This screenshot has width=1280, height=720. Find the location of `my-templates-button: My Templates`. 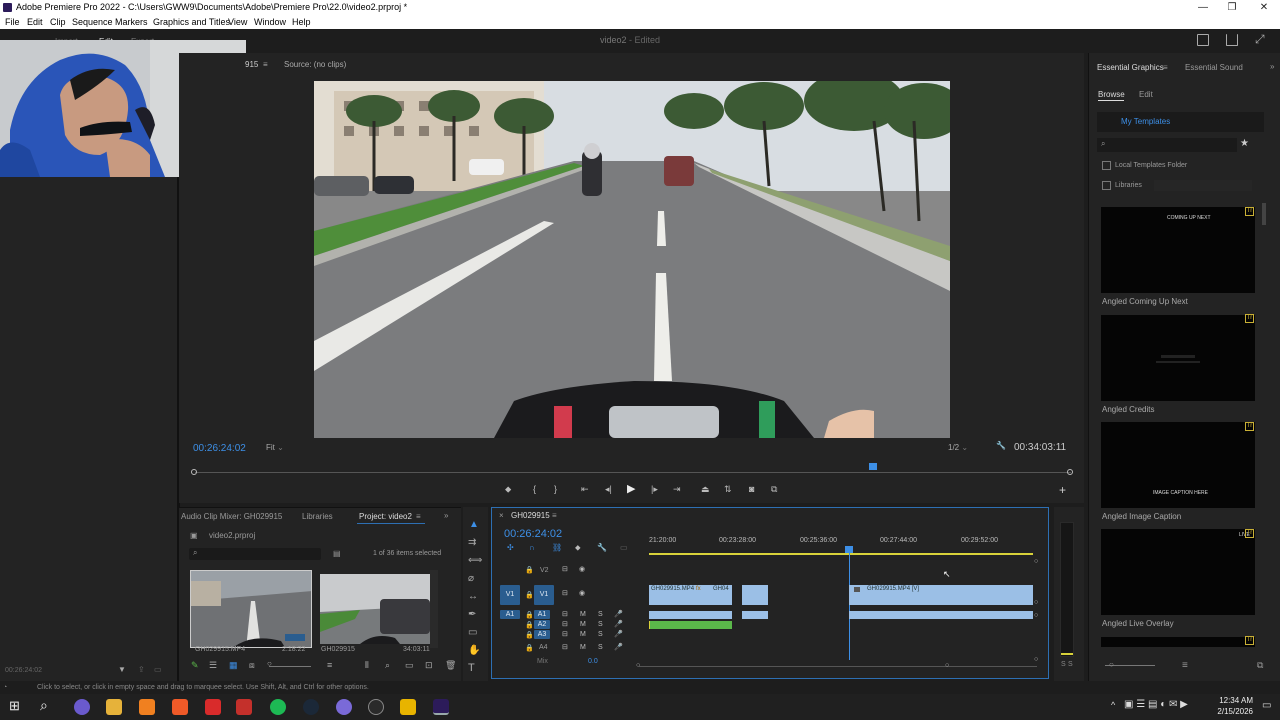

my-templates-button: My Templates is located at coordinates (1180, 122).